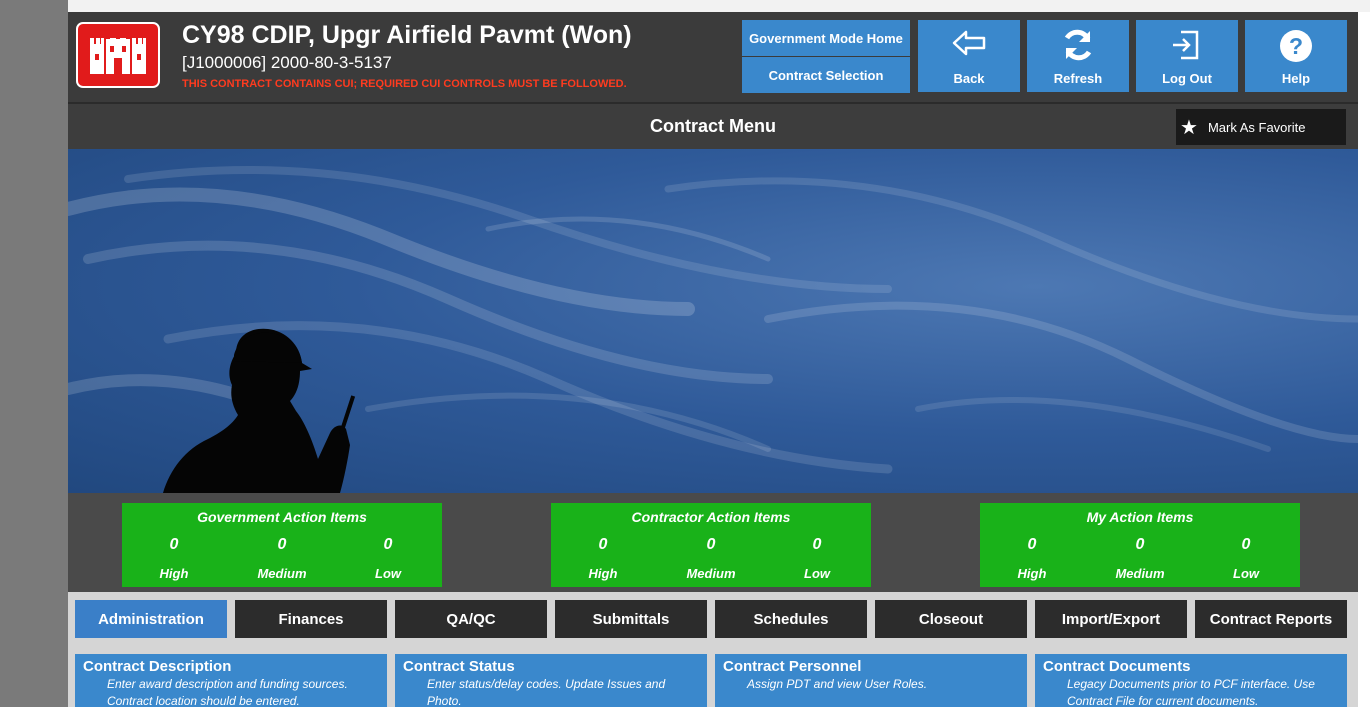  I want to click on help-icon: ?, so click(1296, 46).